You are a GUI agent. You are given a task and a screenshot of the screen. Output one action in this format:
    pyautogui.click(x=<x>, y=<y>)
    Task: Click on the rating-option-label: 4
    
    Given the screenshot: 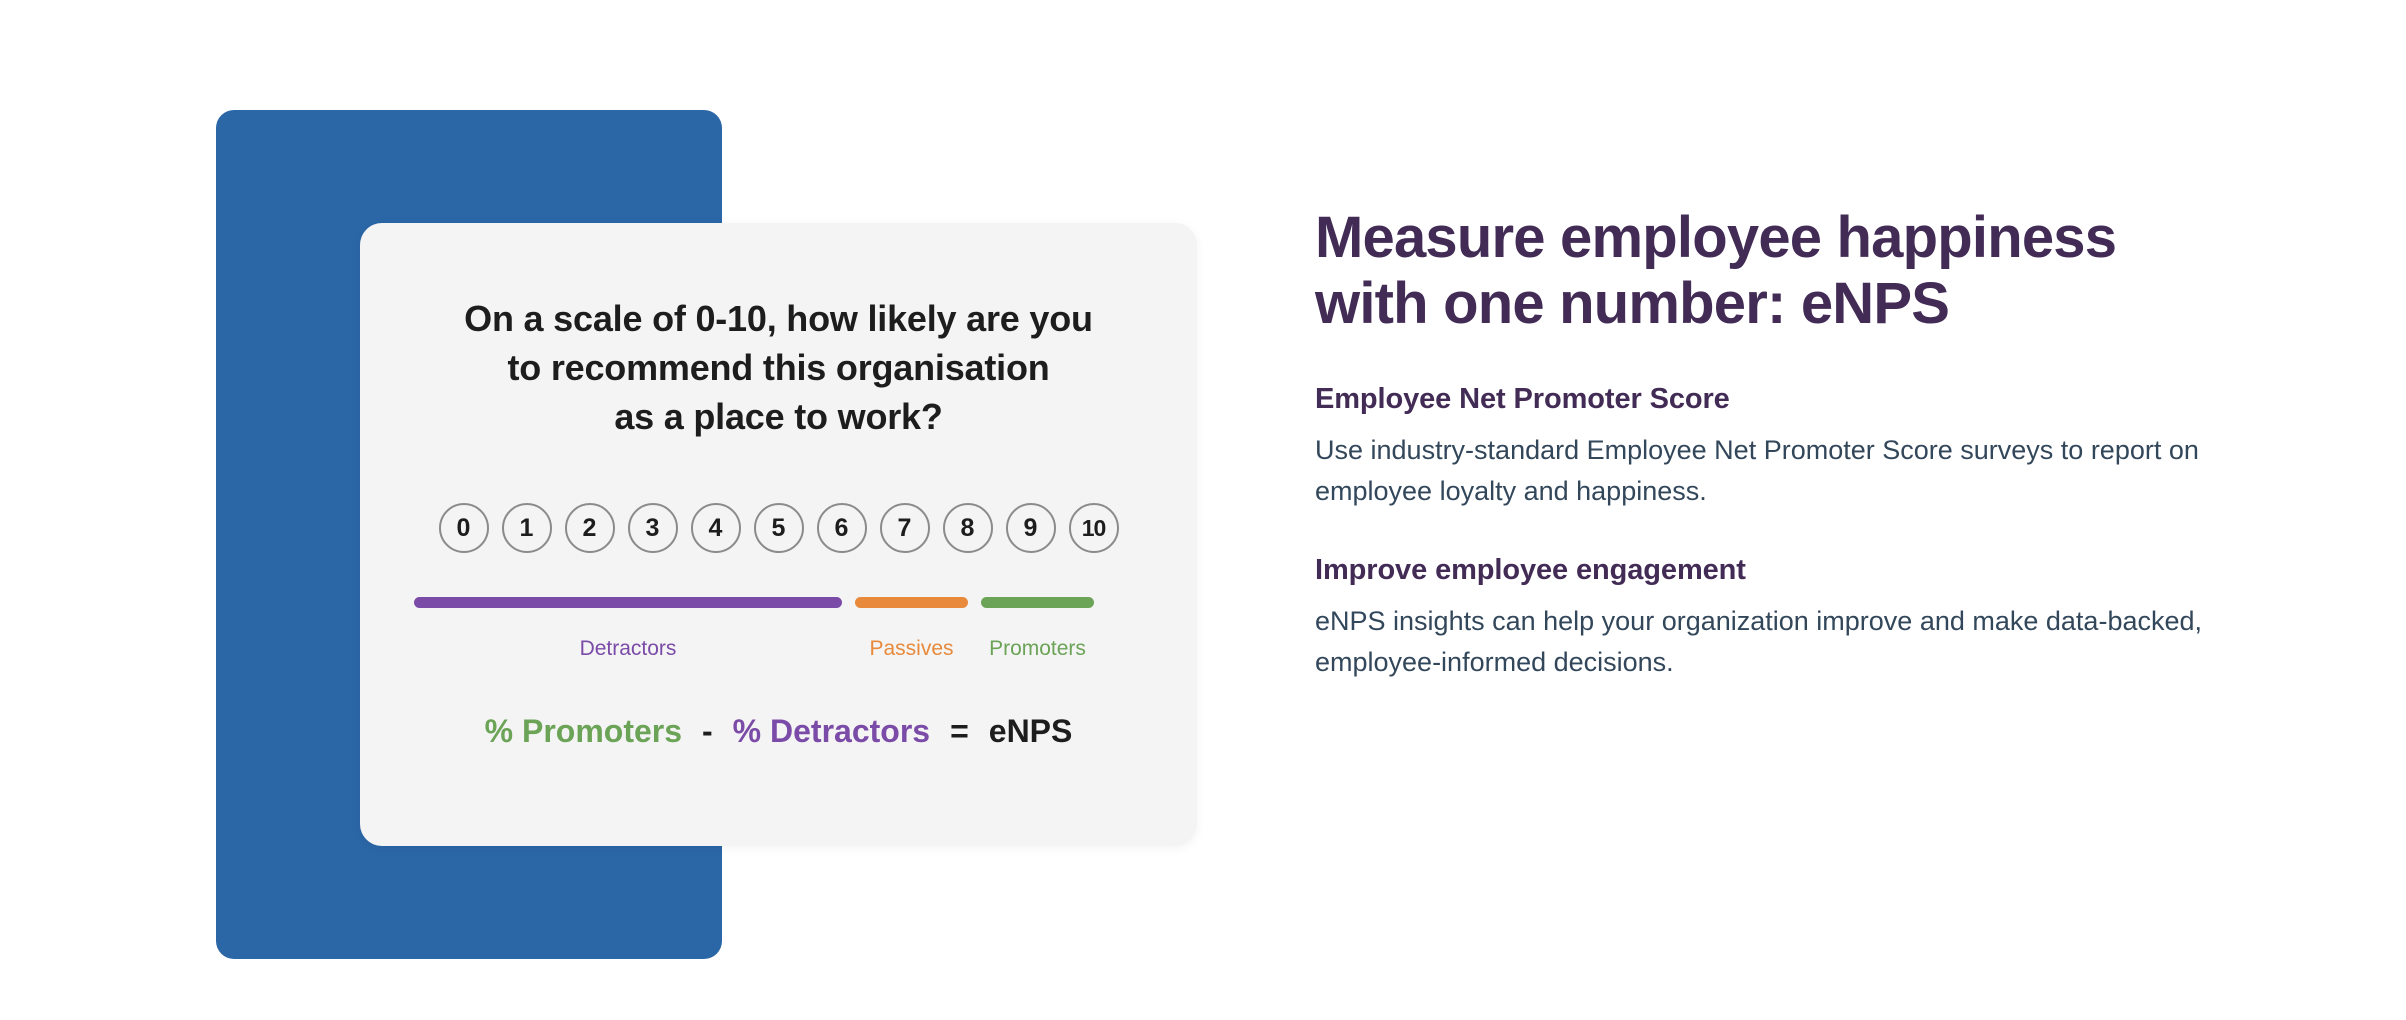 What is the action you would take?
    pyautogui.click(x=715, y=527)
    